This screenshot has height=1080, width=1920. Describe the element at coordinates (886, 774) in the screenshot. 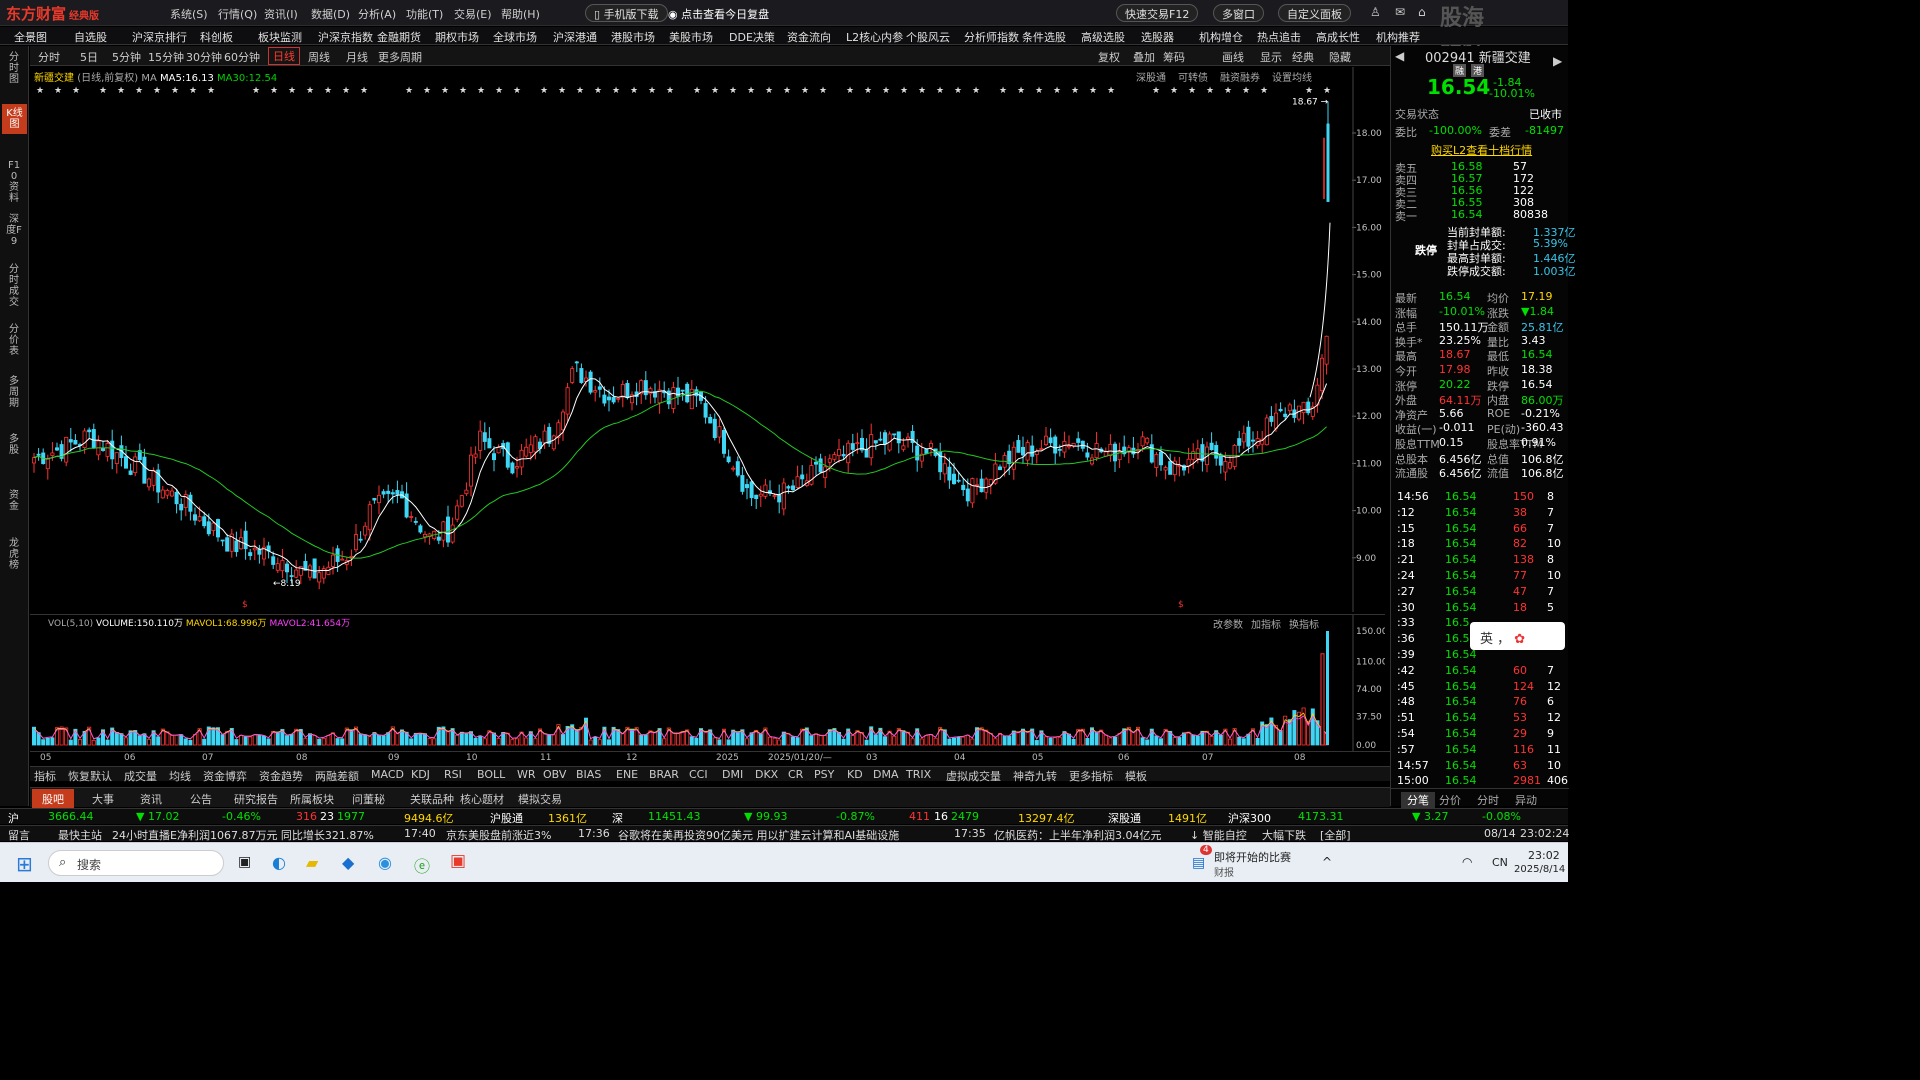

I see `indicator-tab: DMA` at that location.